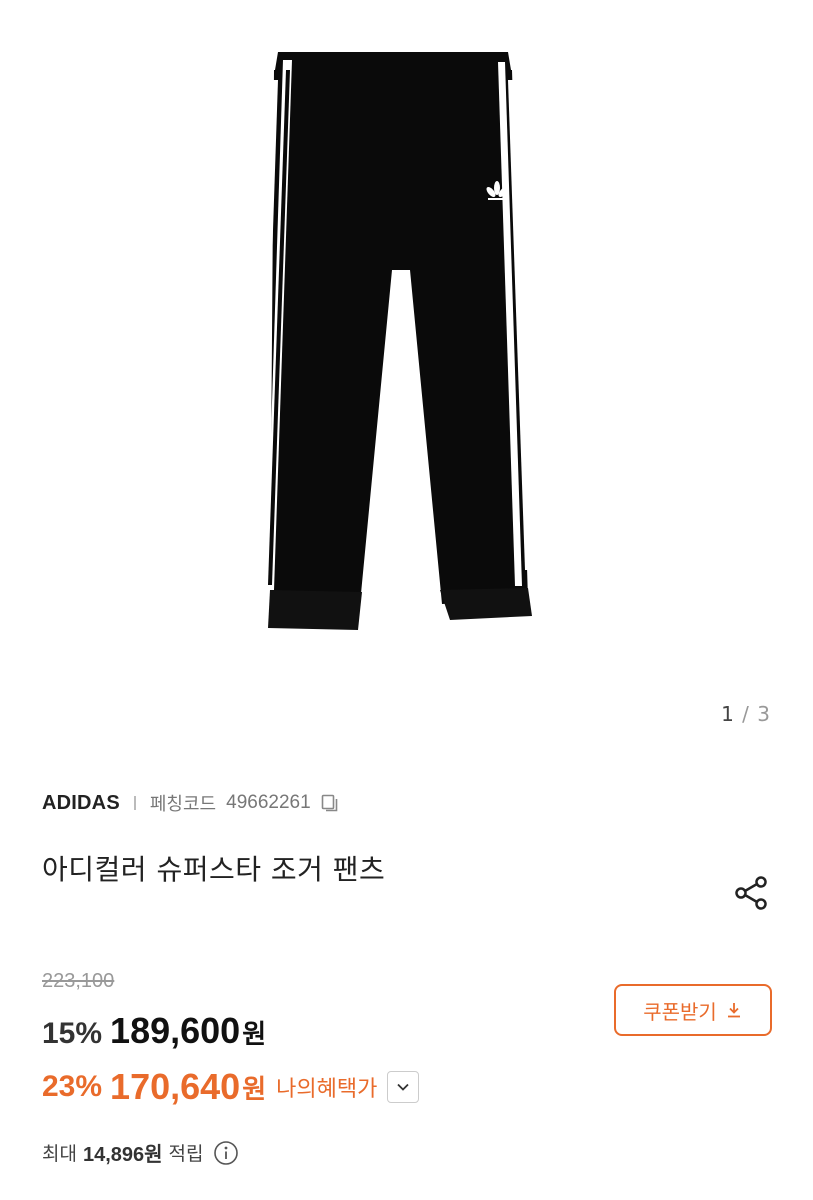  I want to click on original-price: 223,100, so click(78, 981).